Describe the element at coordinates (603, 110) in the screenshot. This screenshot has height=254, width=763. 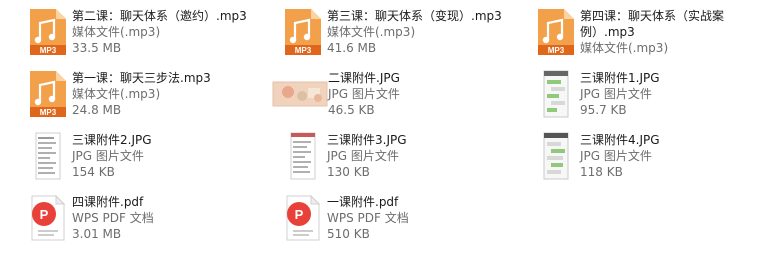
I see `file-size: 95.7 KB` at that location.